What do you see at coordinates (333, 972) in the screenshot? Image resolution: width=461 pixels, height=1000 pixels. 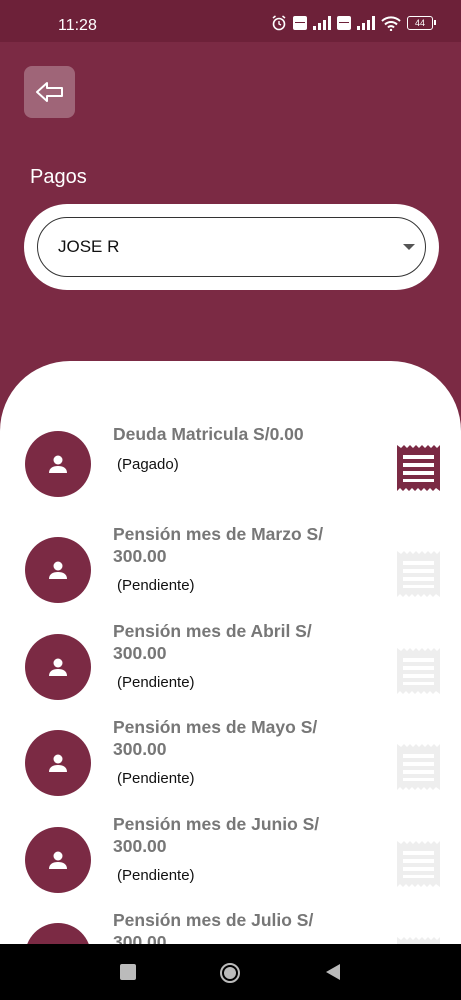 I see `back-nav-icon` at bounding box center [333, 972].